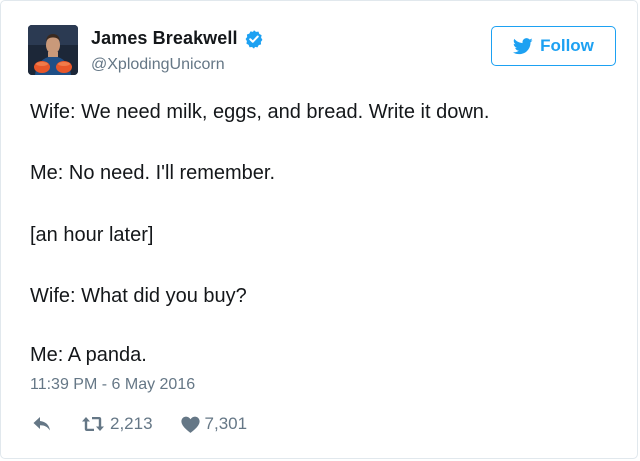  What do you see at coordinates (131, 423) in the screenshot?
I see `retweet-count: 2,213` at bounding box center [131, 423].